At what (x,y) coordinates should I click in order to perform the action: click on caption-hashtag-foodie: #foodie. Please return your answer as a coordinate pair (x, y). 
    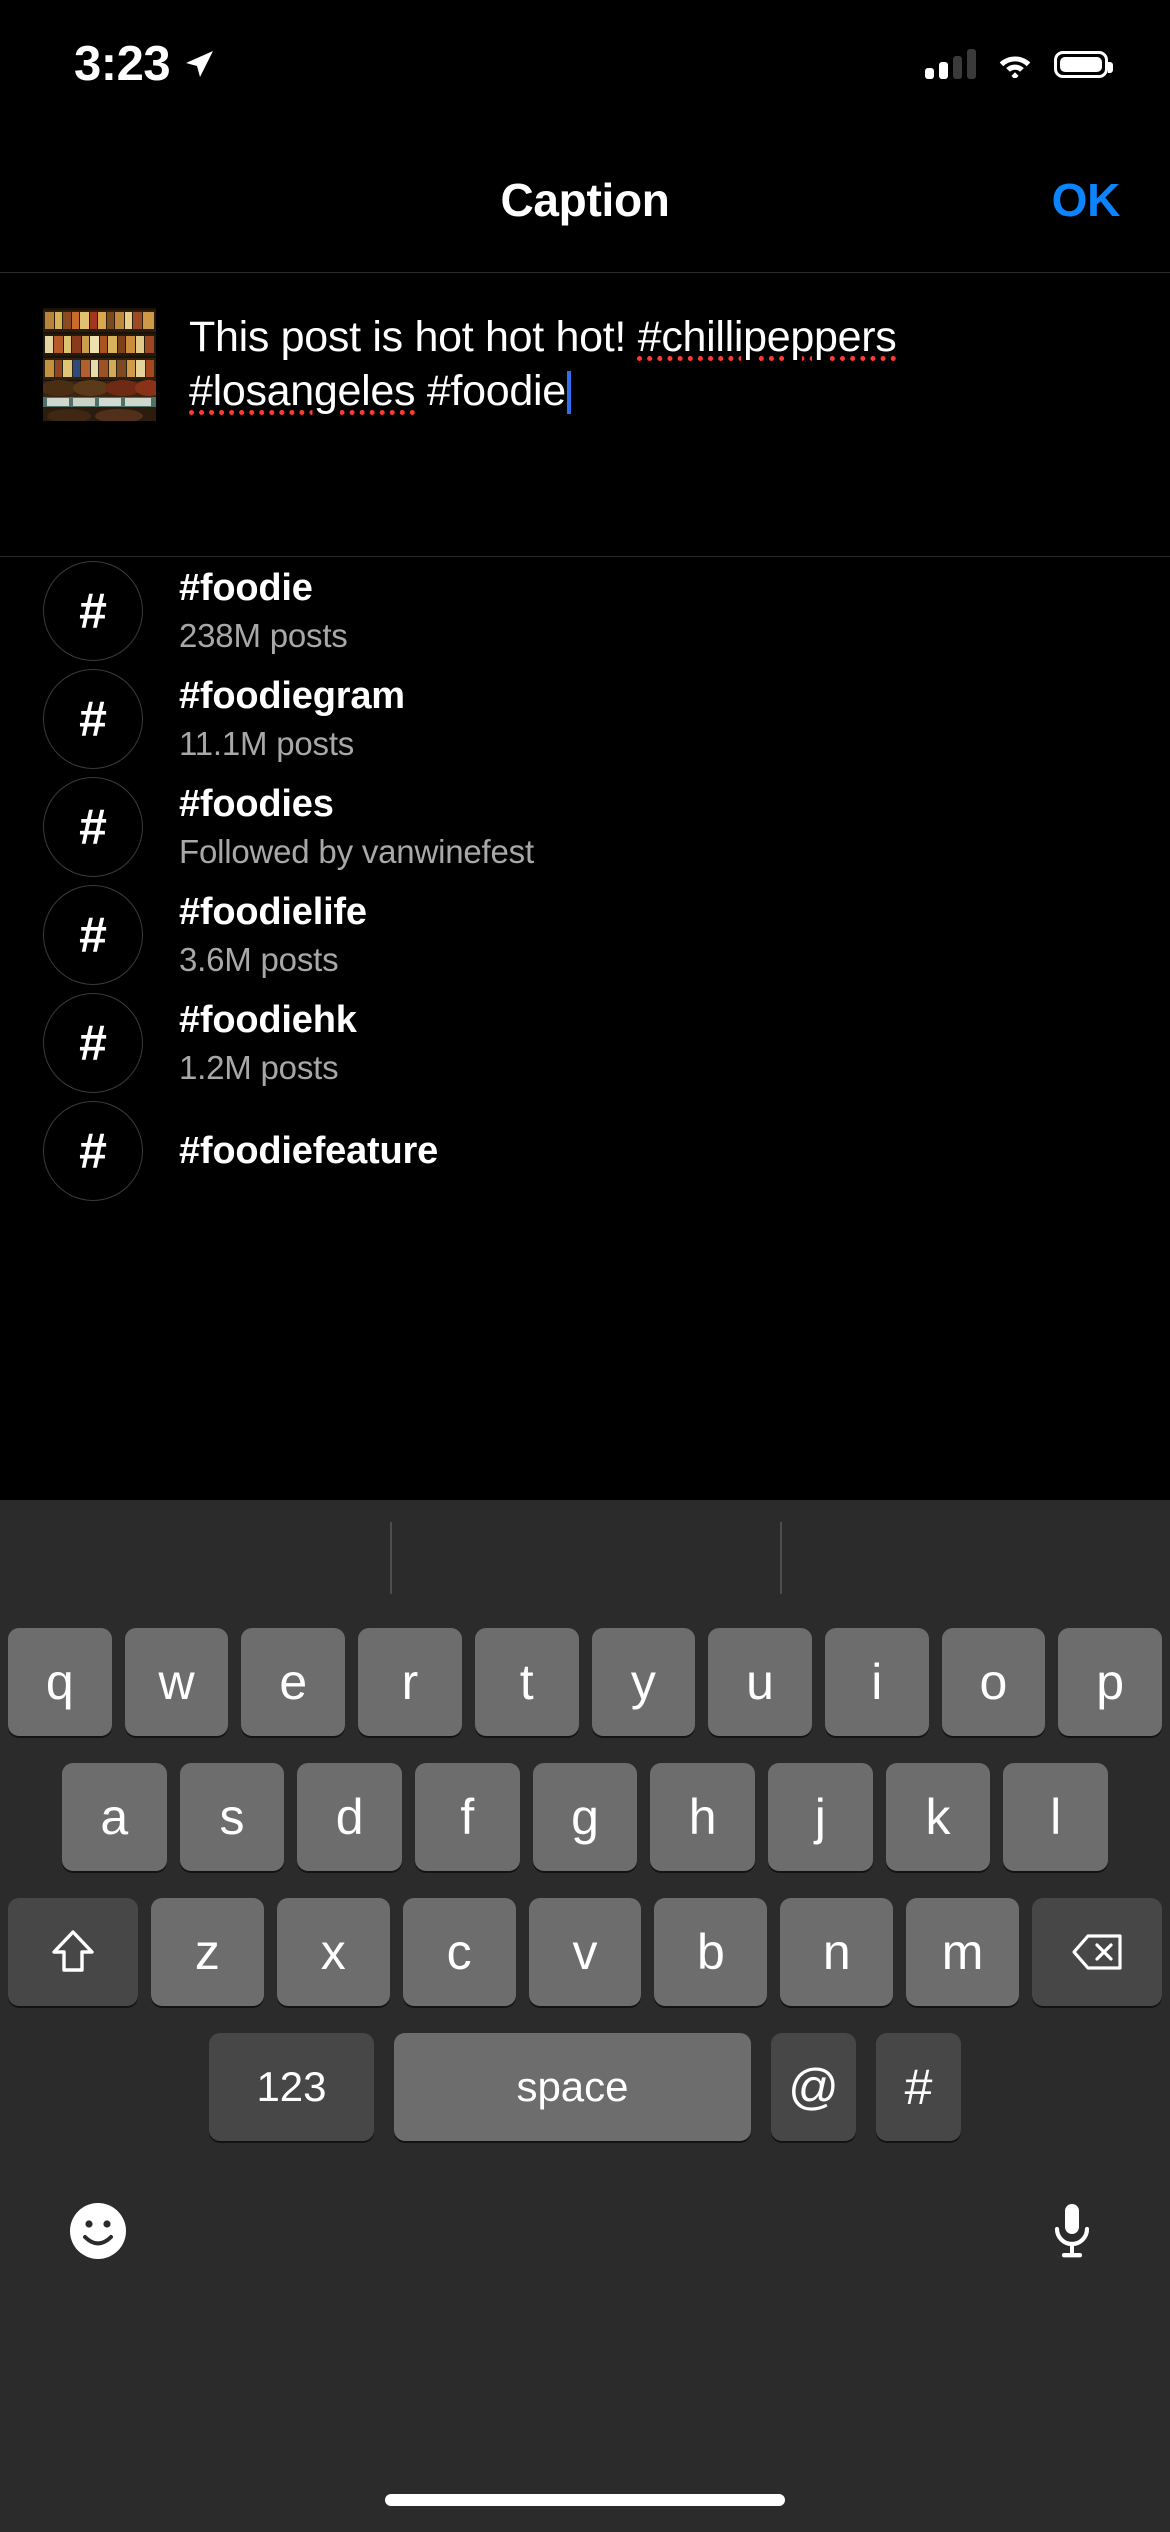
    Looking at the image, I should click on (490, 391).